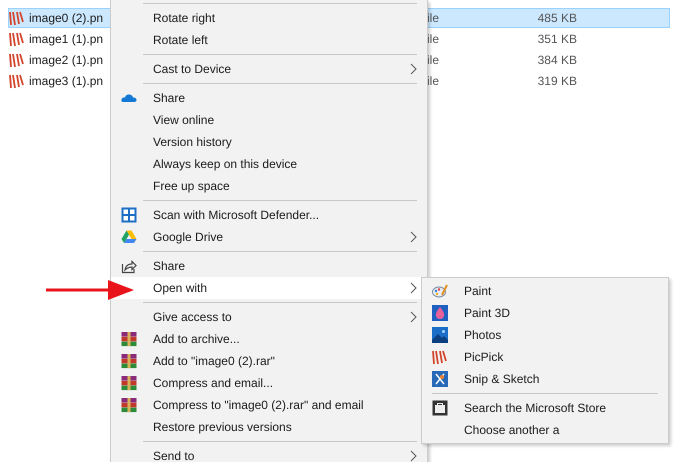  What do you see at coordinates (66, 18) in the screenshot?
I see `file-name: image0 (2).pn` at bounding box center [66, 18].